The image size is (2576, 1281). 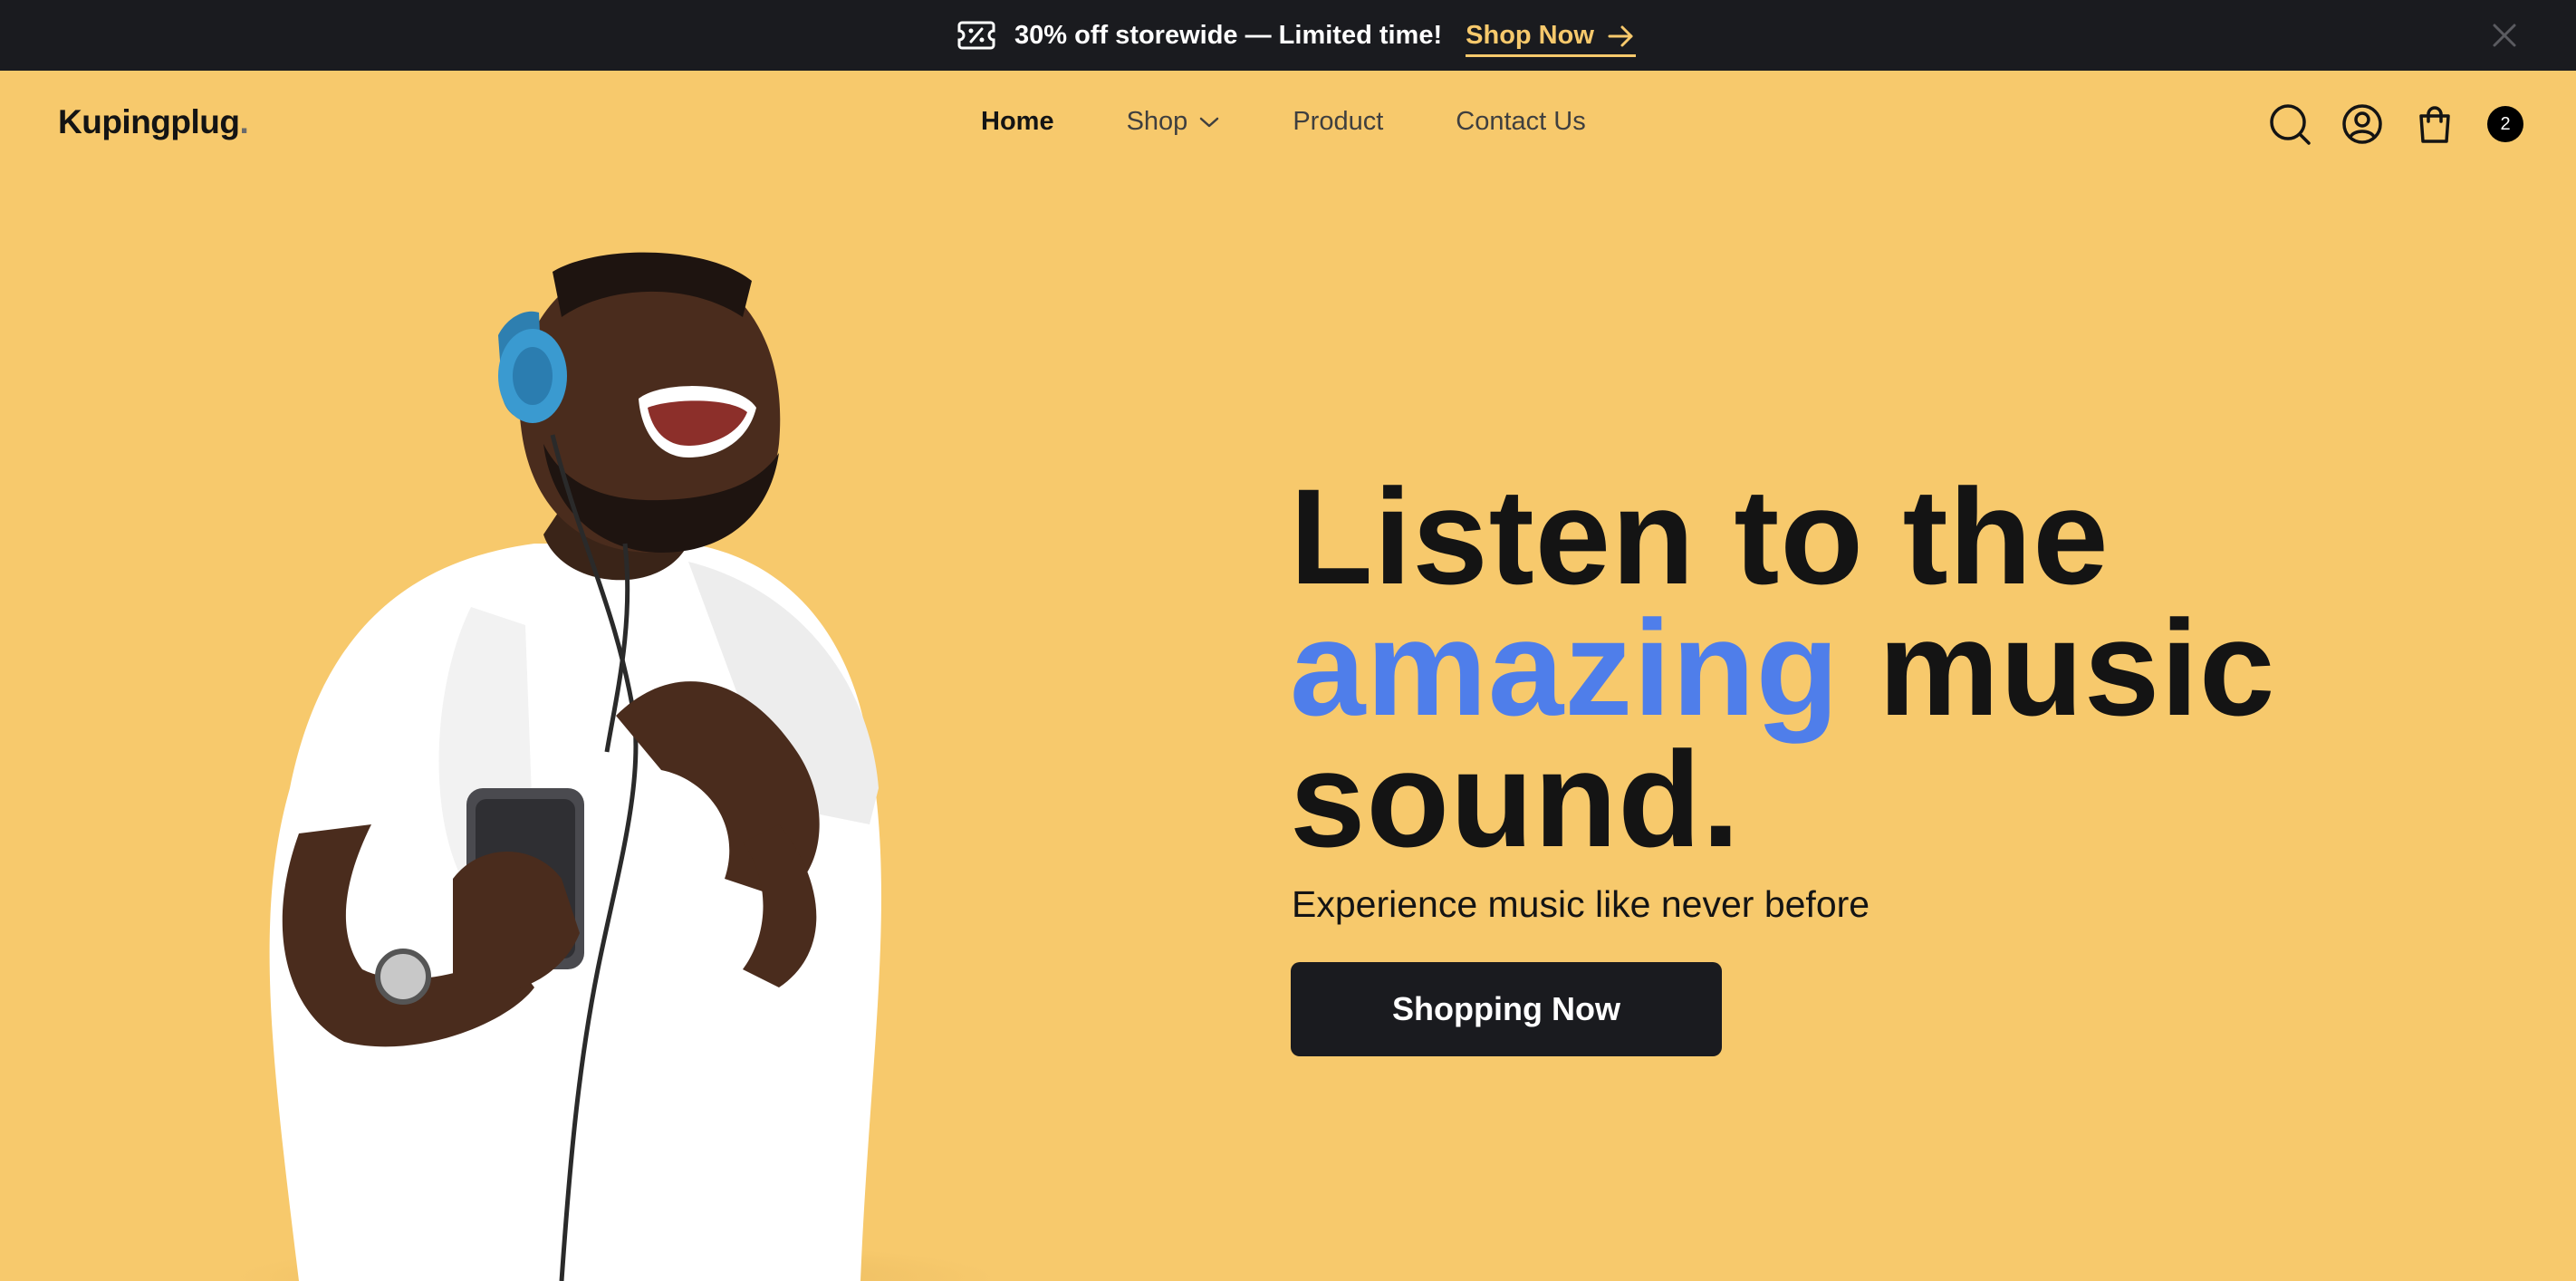 What do you see at coordinates (1565, 668) in the screenshot?
I see `headline-accent-word: amazing` at bounding box center [1565, 668].